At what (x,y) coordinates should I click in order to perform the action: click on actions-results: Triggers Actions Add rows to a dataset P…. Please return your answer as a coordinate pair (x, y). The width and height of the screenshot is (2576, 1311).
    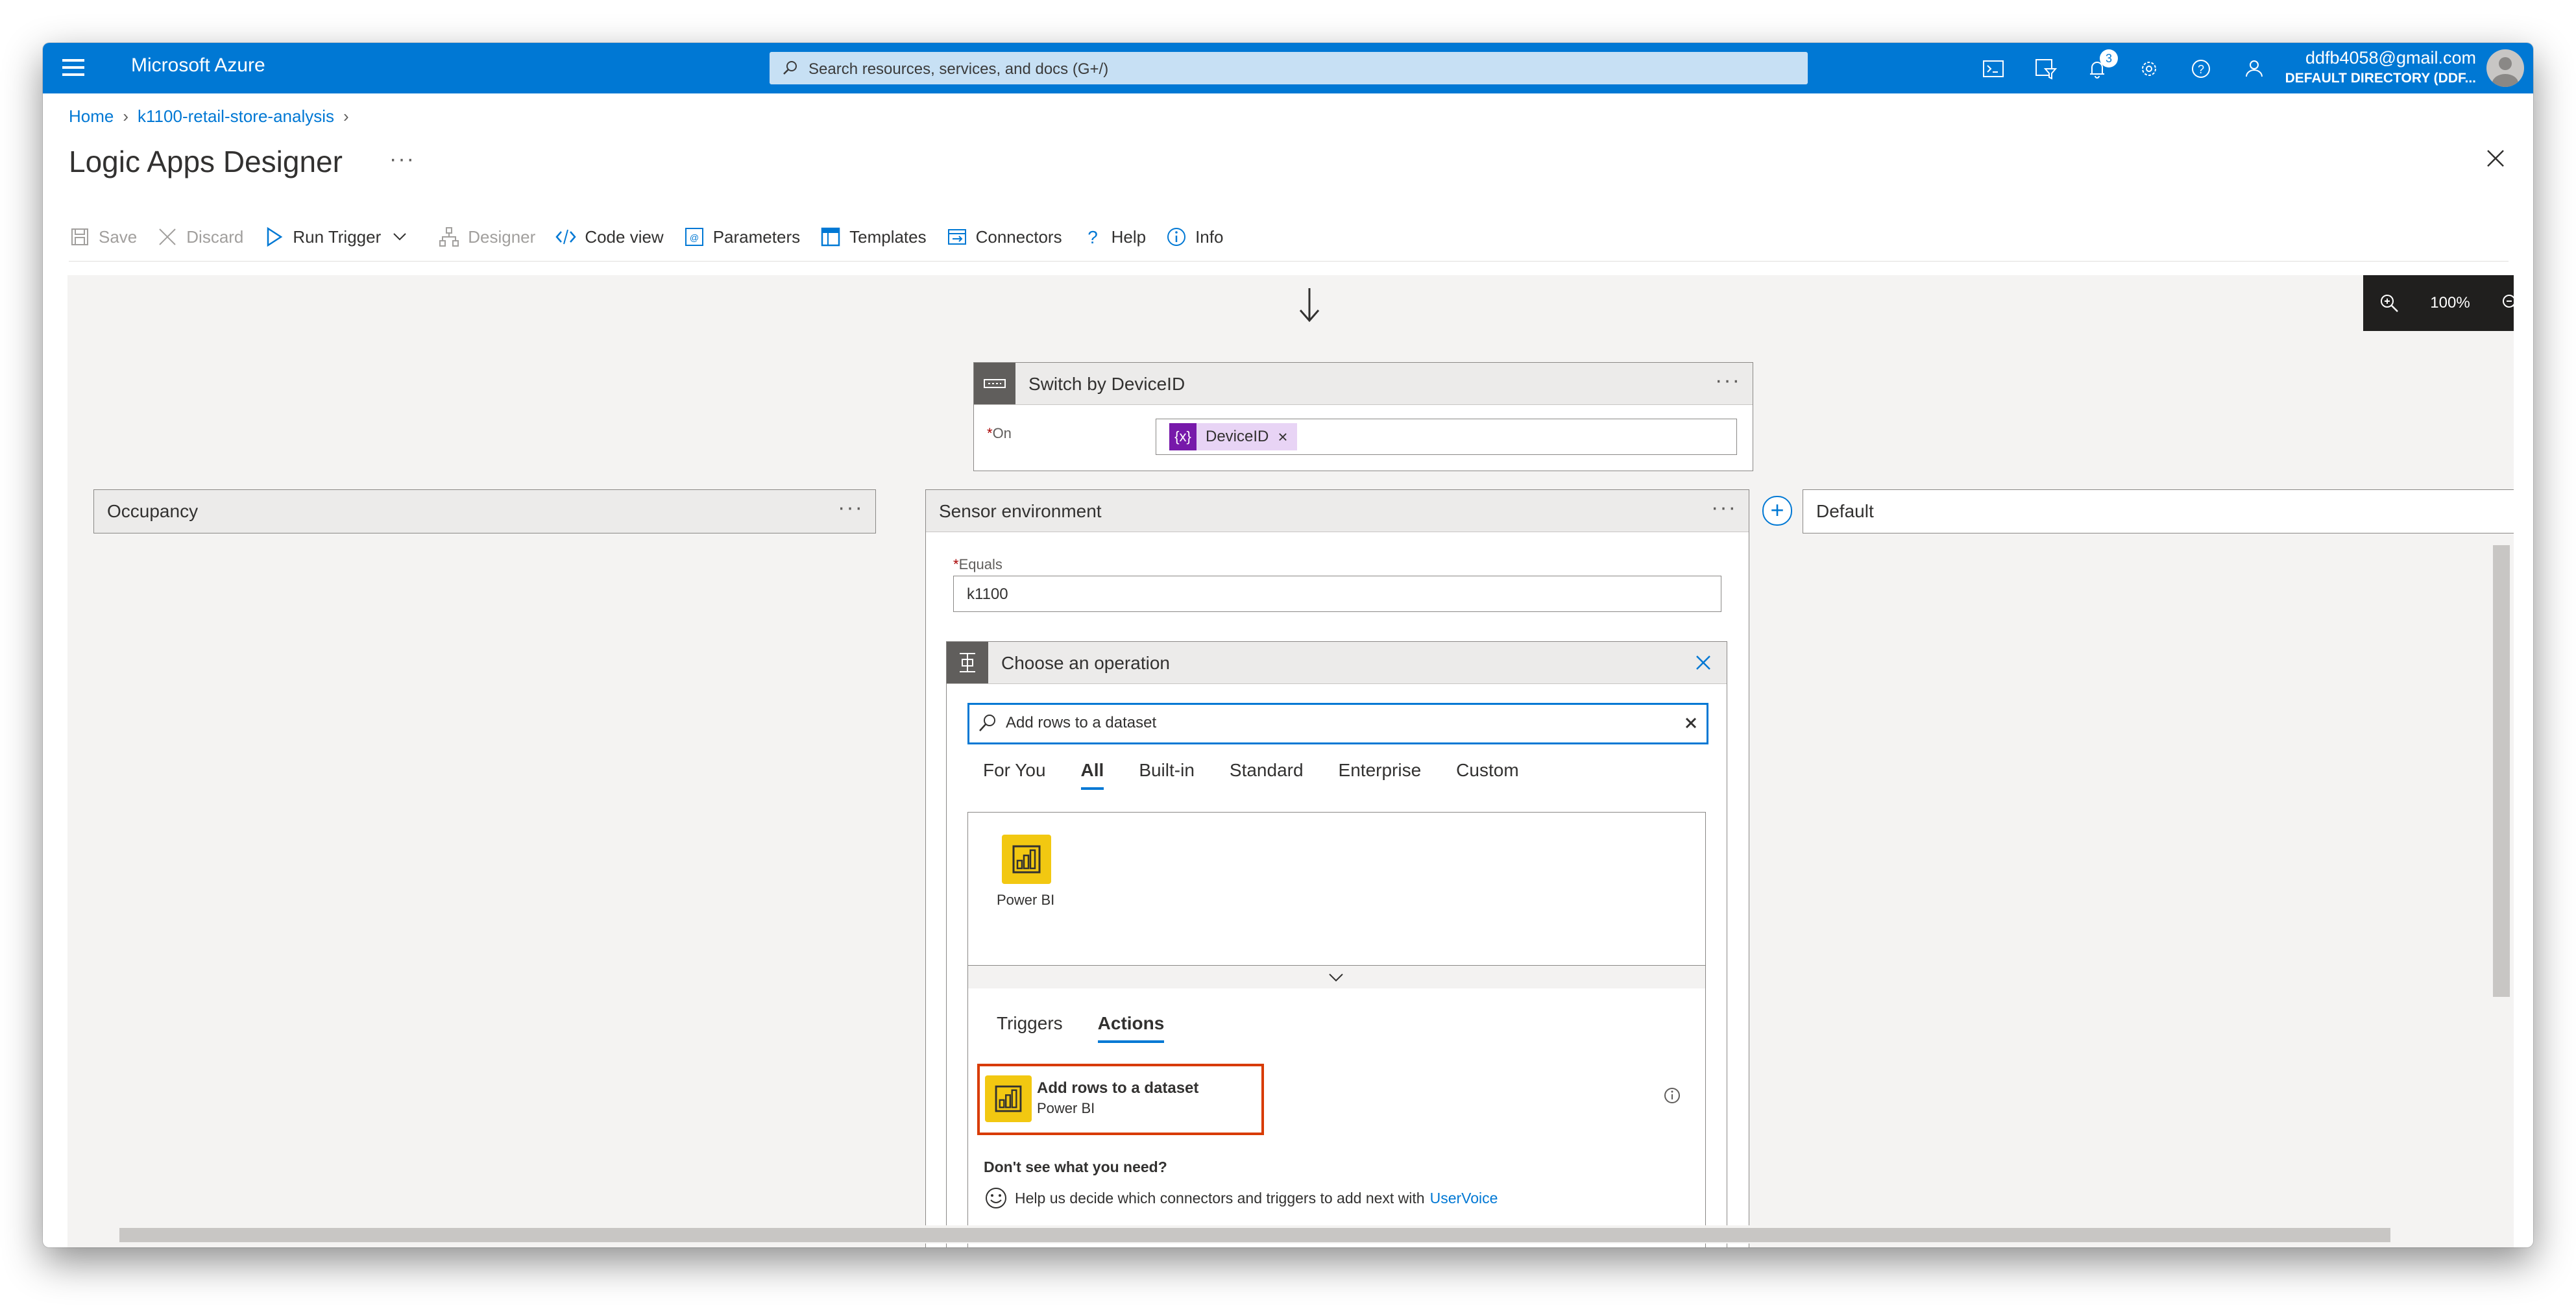
    Looking at the image, I should click on (1336, 1117).